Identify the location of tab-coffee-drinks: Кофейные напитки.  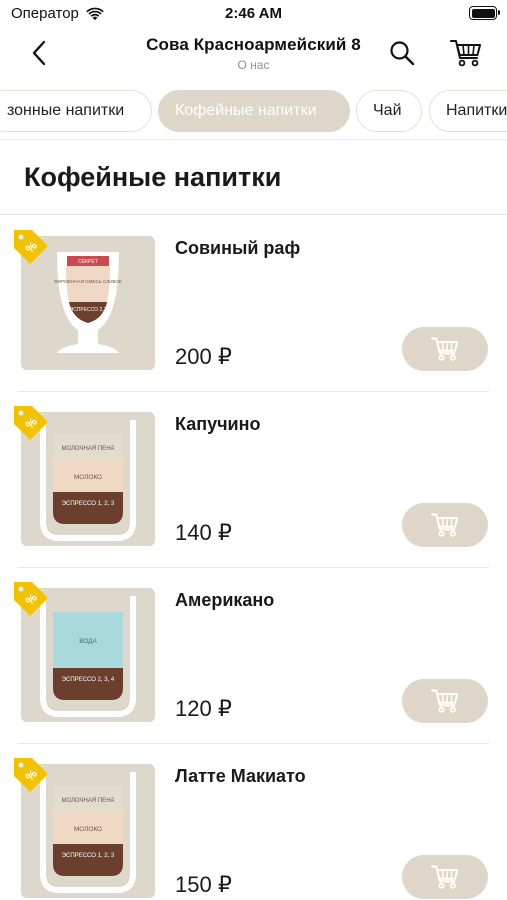
(254, 111).